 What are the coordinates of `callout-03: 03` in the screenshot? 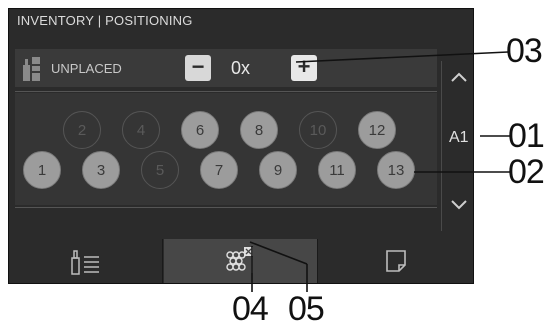 It's located at (524, 51).